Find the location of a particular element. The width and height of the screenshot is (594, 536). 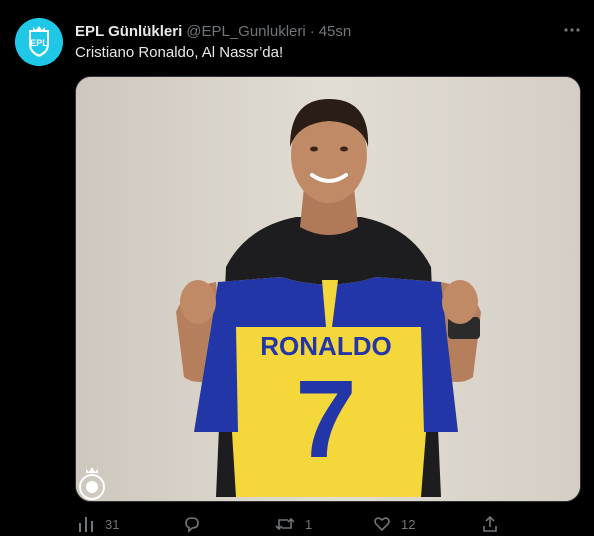

epl-logo-icon: EPL is located at coordinates (39, 42).